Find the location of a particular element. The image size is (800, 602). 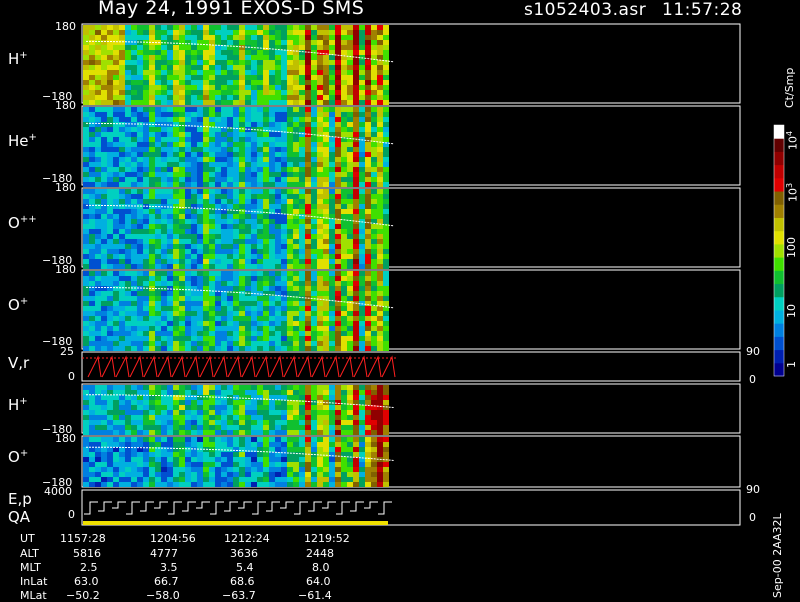

panel-label-h-plus-2: H+ is located at coordinates (18, 405).